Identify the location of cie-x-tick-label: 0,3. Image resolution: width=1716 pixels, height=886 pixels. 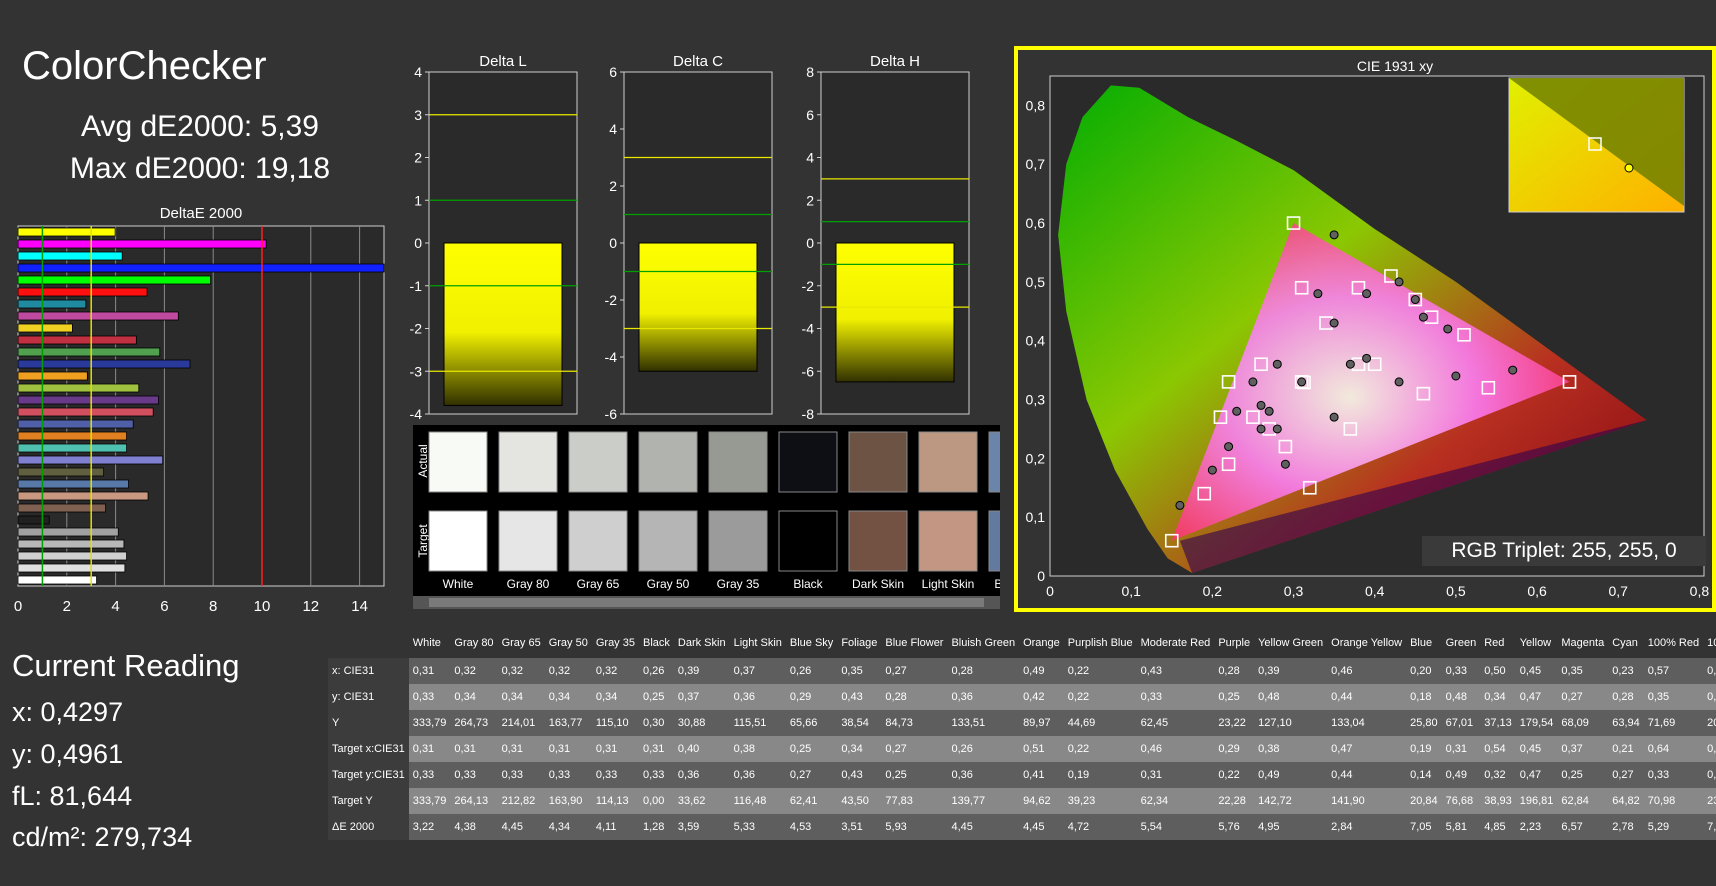
(1294, 591).